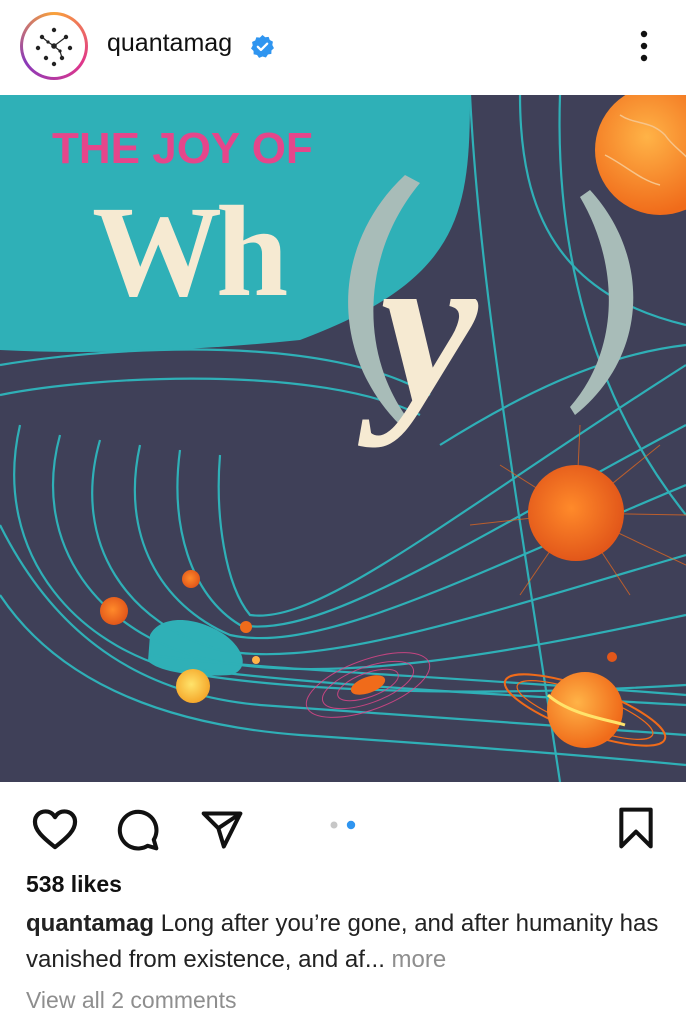 The width and height of the screenshot is (686, 1024). What do you see at coordinates (182, 148) in the screenshot?
I see `title-line-1: THE JOY OF` at bounding box center [182, 148].